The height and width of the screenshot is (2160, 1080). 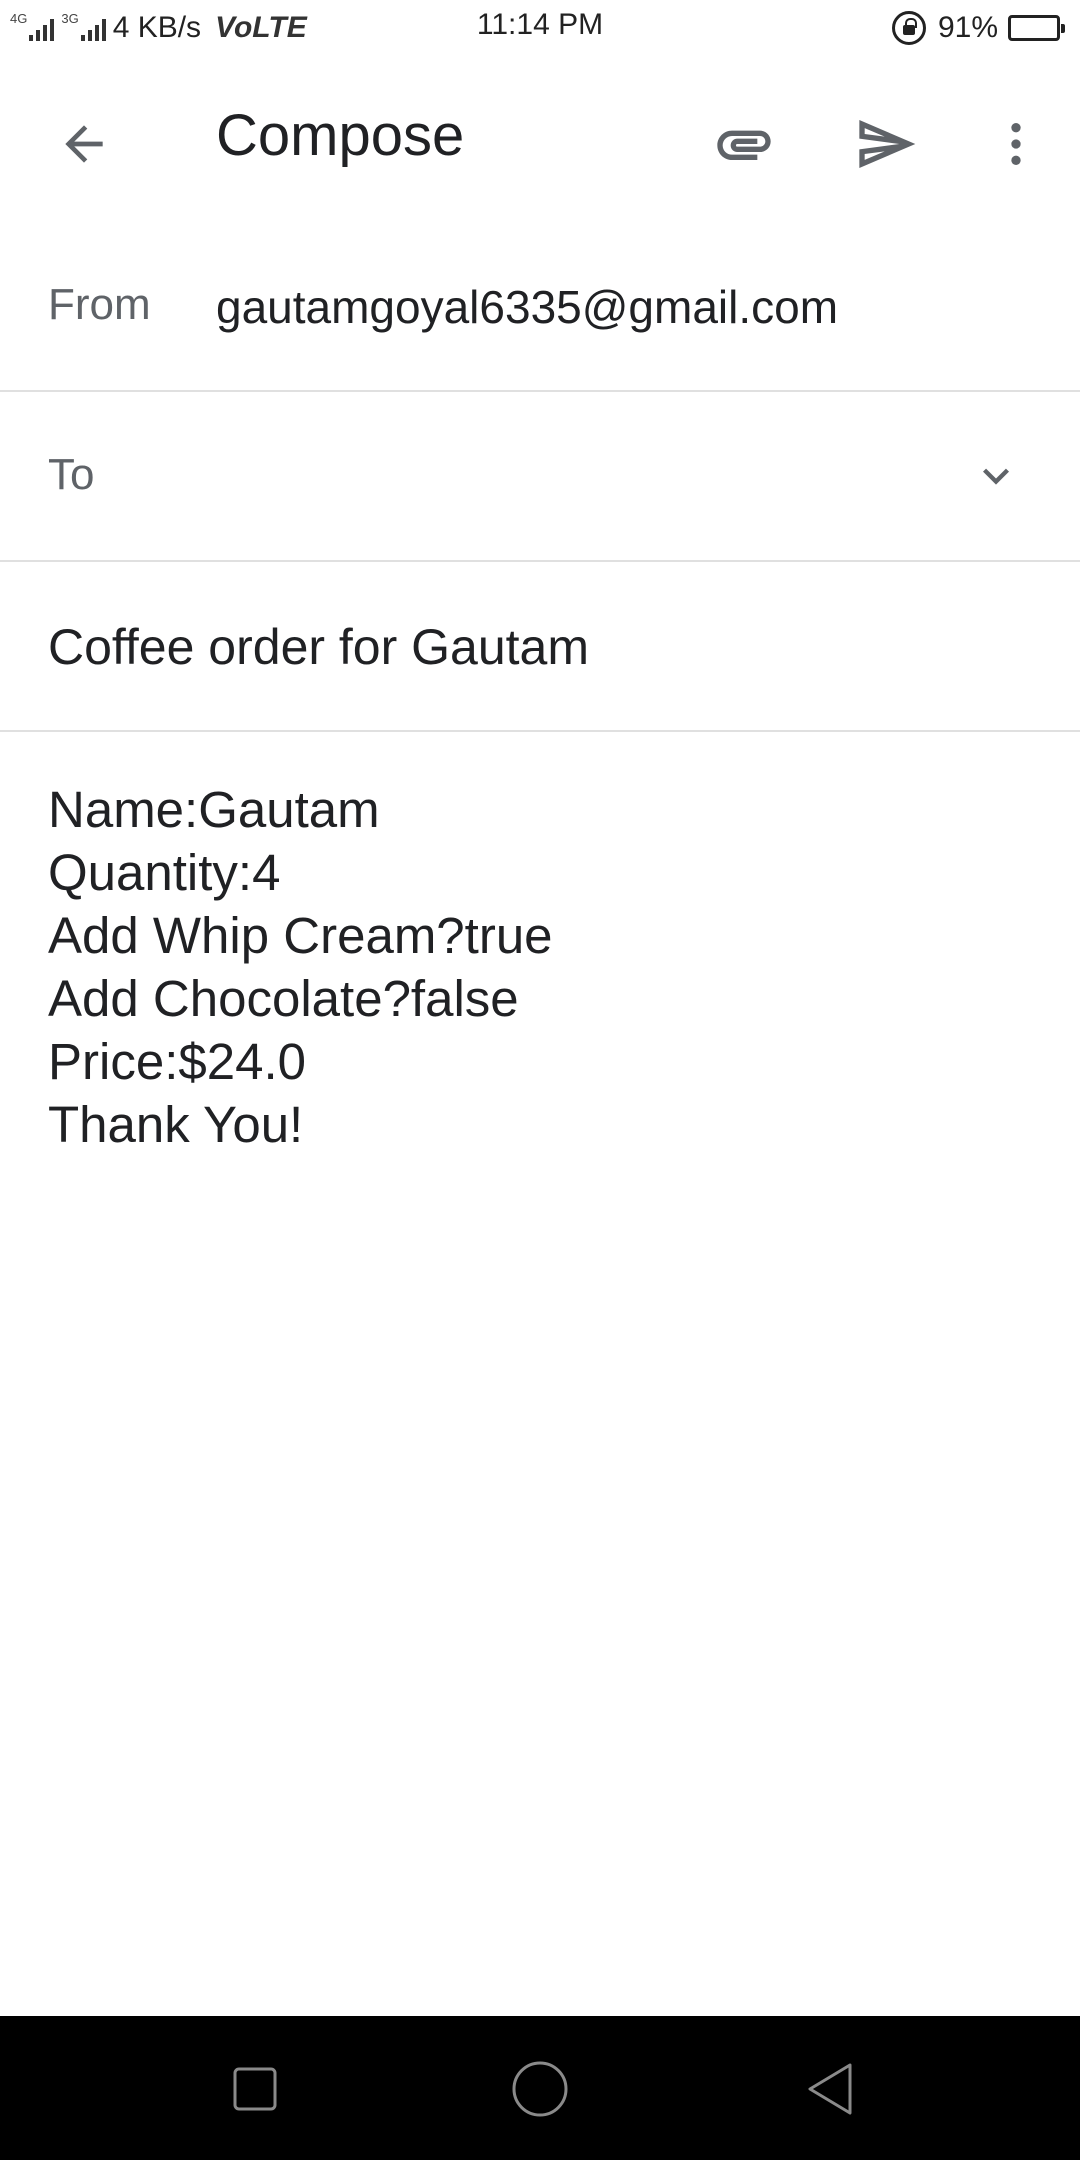 What do you see at coordinates (1036, 28) in the screenshot?
I see `battery-icon` at bounding box center [1036, 28].